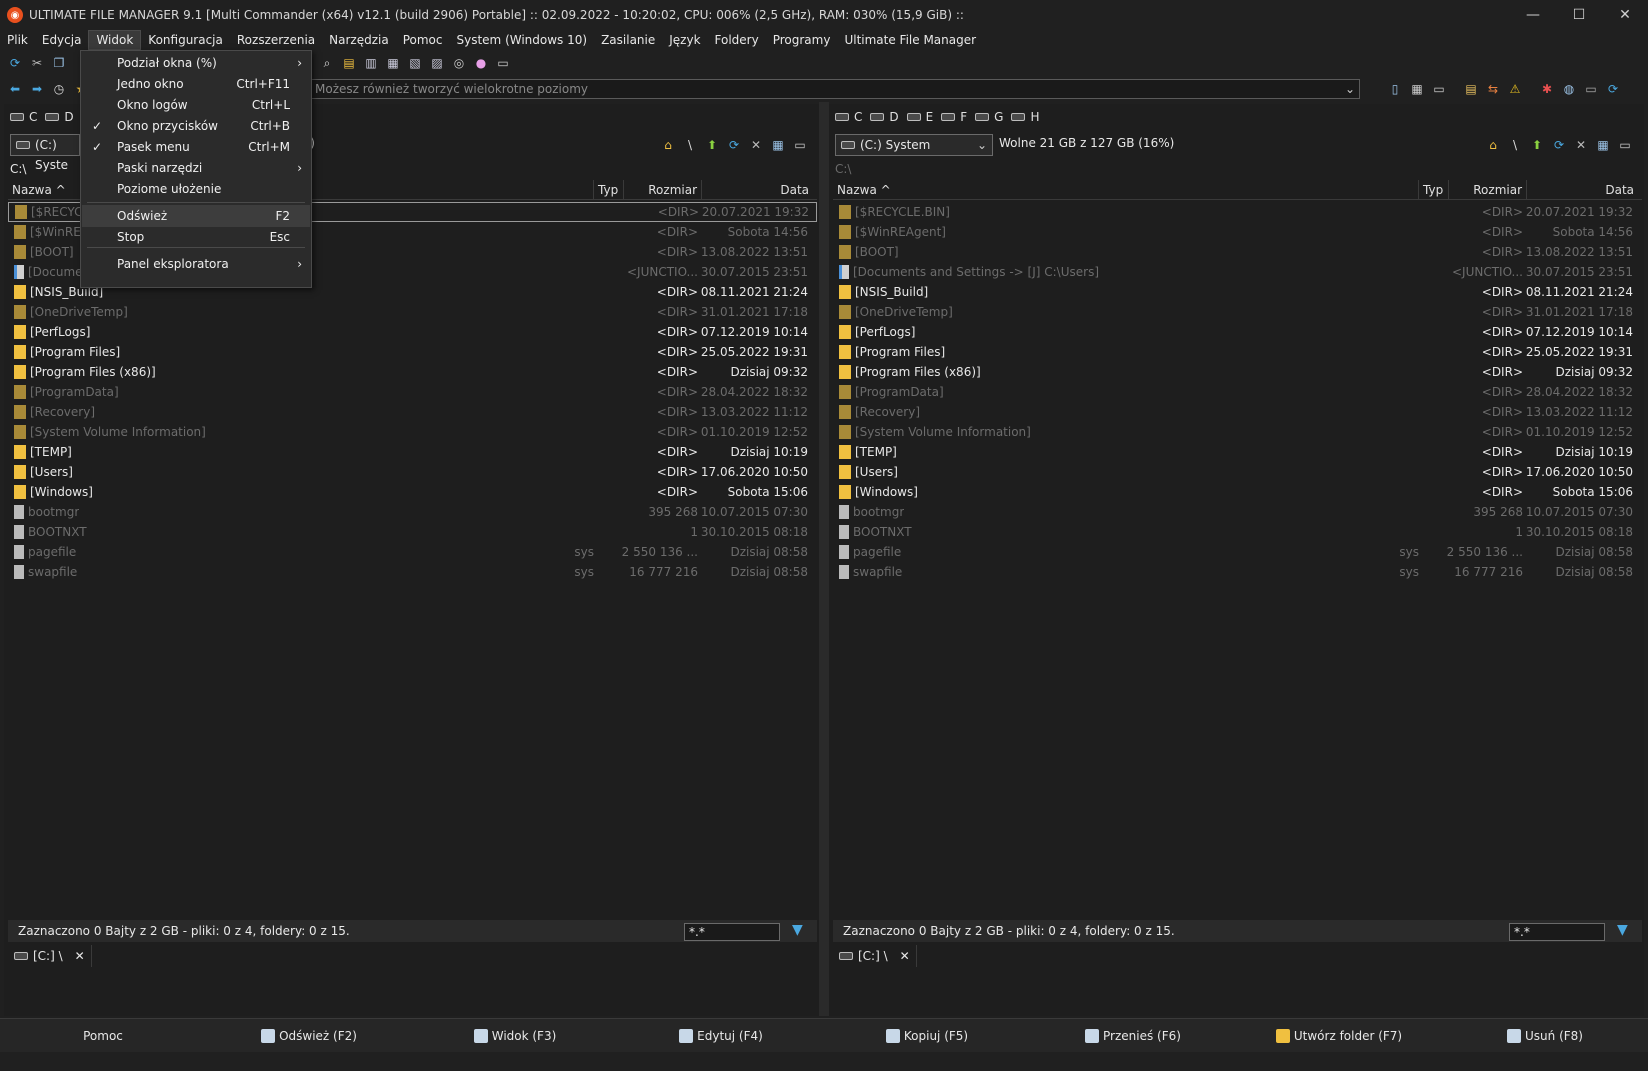 The image size is (1648, 1071). What do you see at coordinates (1515, 89) in the screenshot?
I see `warning-icon: ⚠` at bounding box center [1515, 89].